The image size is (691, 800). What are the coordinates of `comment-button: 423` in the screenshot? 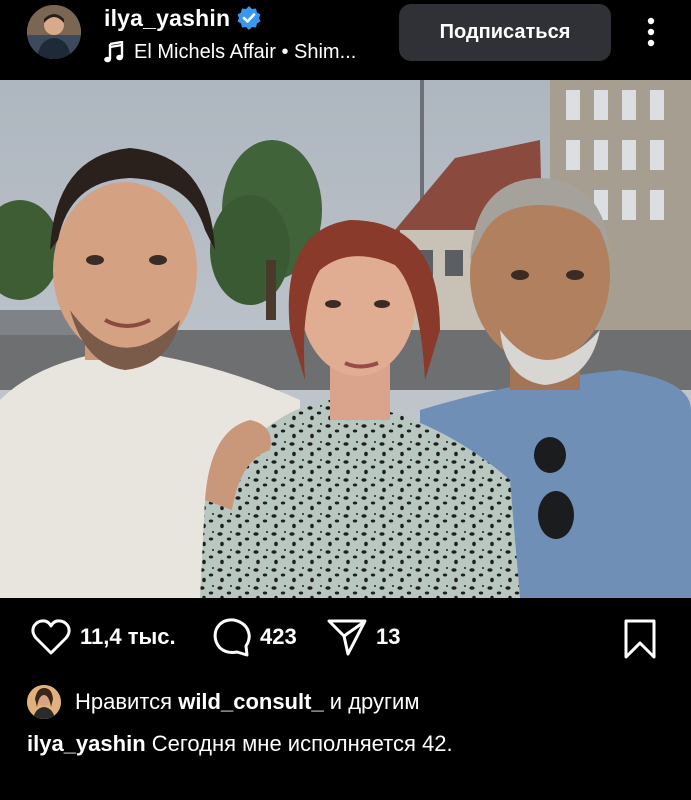 It's located at (254, 637).